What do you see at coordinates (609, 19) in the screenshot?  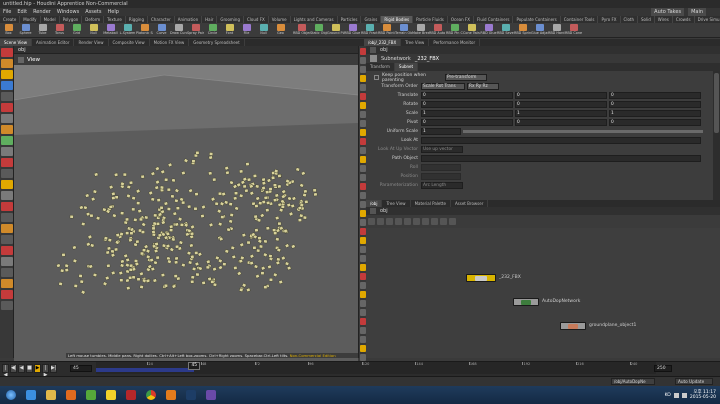 I see `shelf-tab-r9: Pyro FX` at bounding box center [609, 19].